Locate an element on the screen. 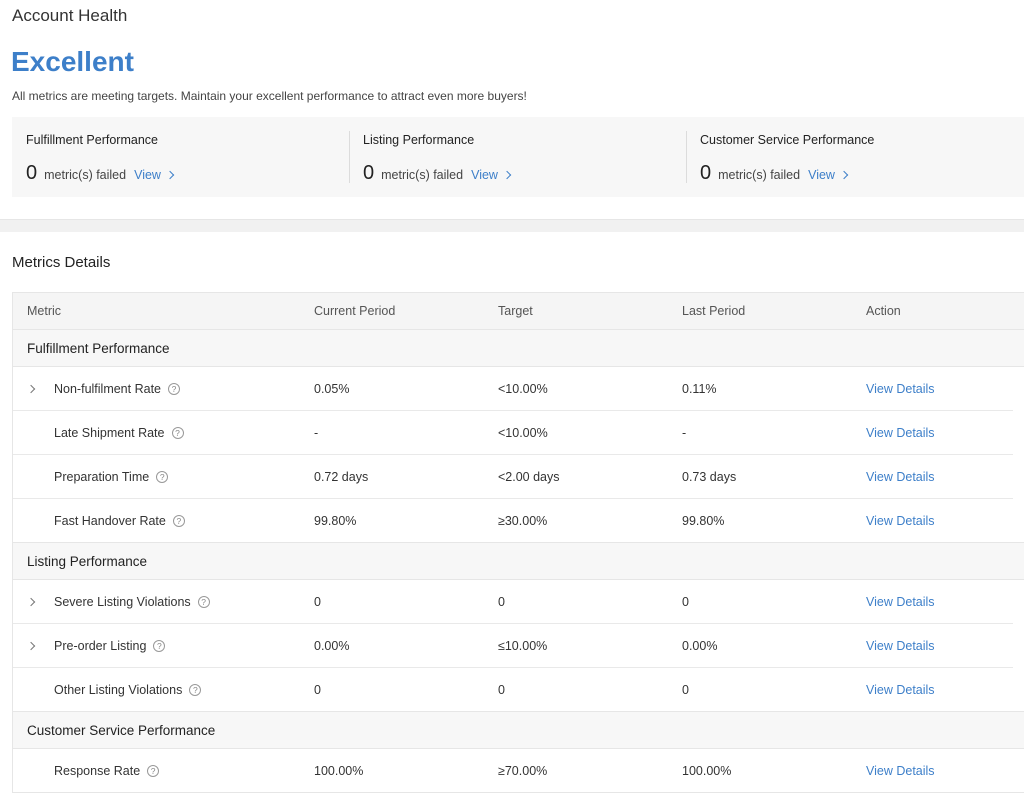  metric-name: Response Rate? is located at coordinates (107, 771).